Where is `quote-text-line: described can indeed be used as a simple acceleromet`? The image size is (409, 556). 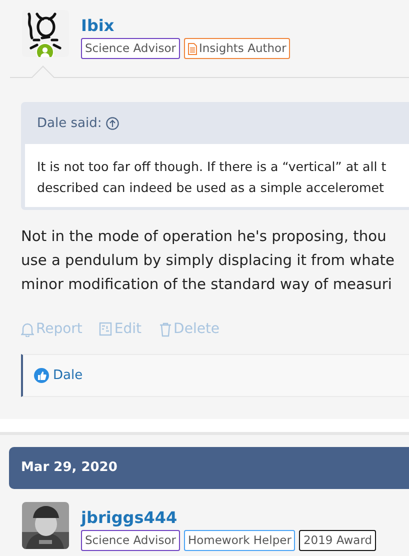
quote-text-line: described can indeed be used as a simple acceleromet is located at coordinates (211, 187).